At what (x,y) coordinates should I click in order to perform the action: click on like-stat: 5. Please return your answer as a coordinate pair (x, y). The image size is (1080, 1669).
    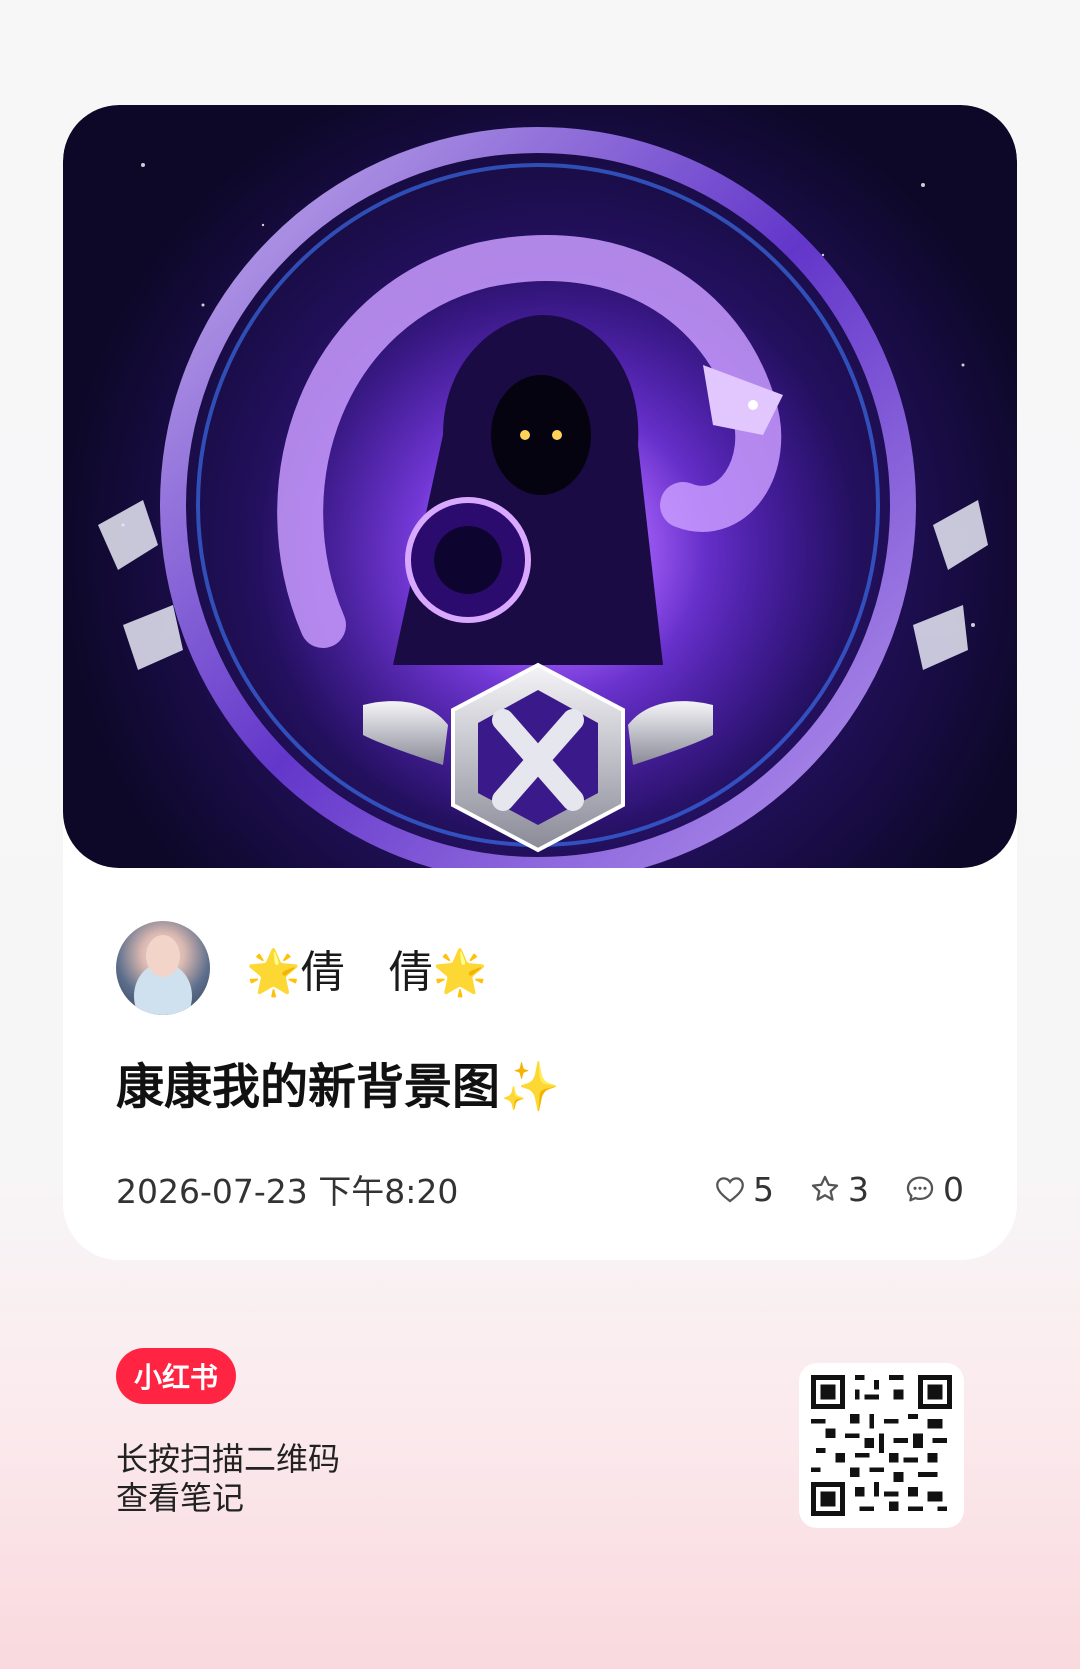
    Looking at the image, I should click on (743, 1189).